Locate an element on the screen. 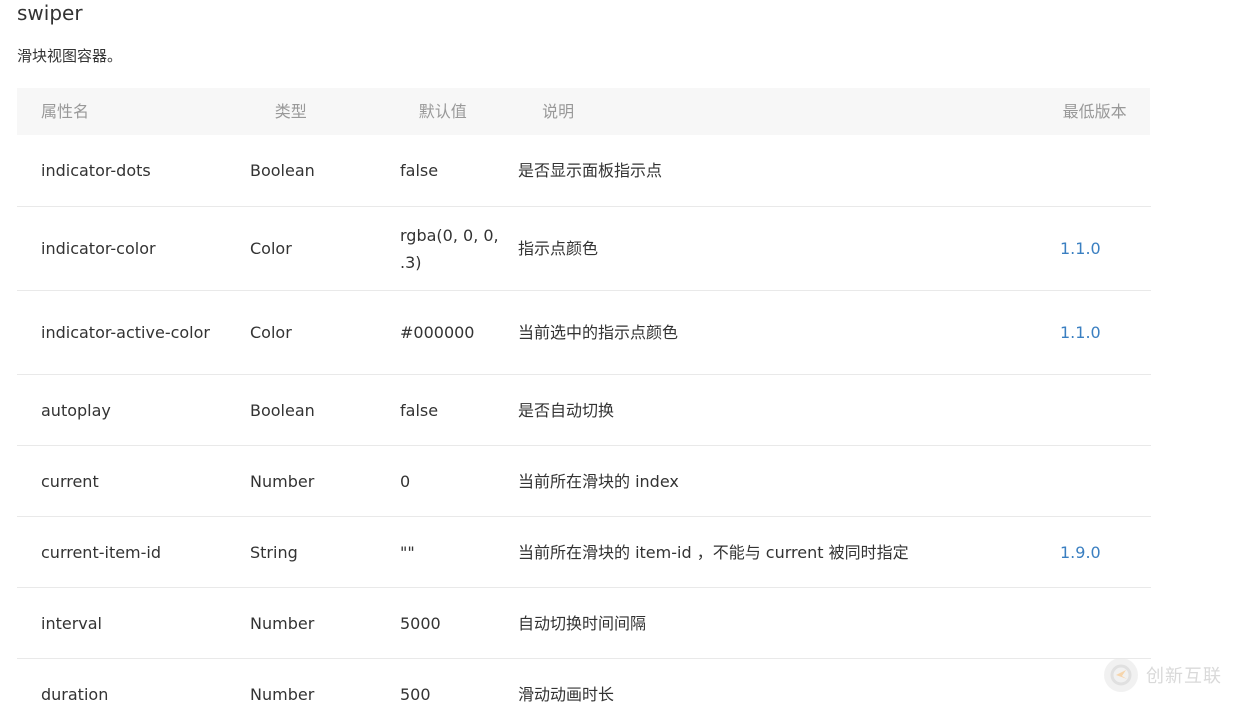 The width and height of the screenshot is (1240, 704). attr-description: 当前选中的指示点颜色 is located at coordinates (598, 332).